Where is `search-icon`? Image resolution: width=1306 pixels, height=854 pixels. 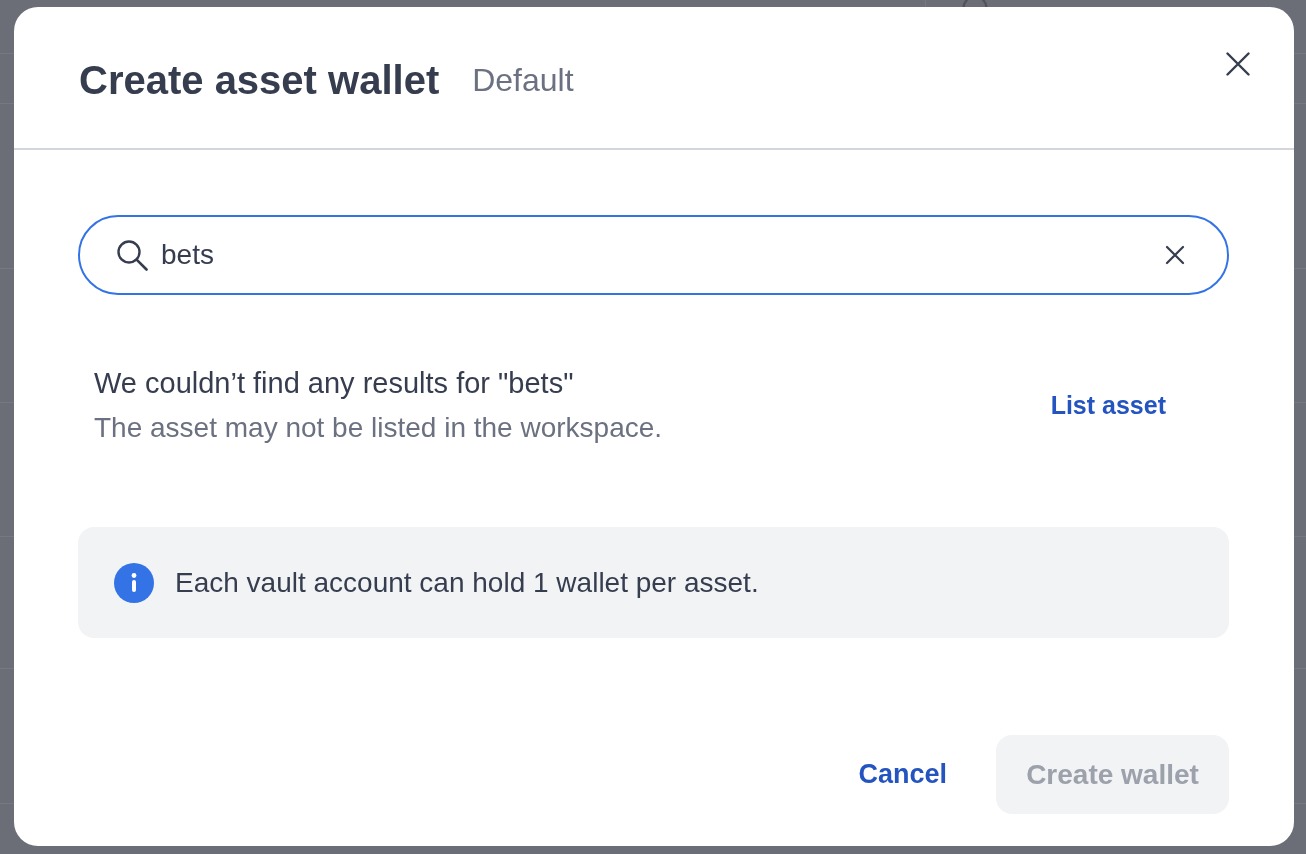 search-icon is located at coordinates (132, 255).